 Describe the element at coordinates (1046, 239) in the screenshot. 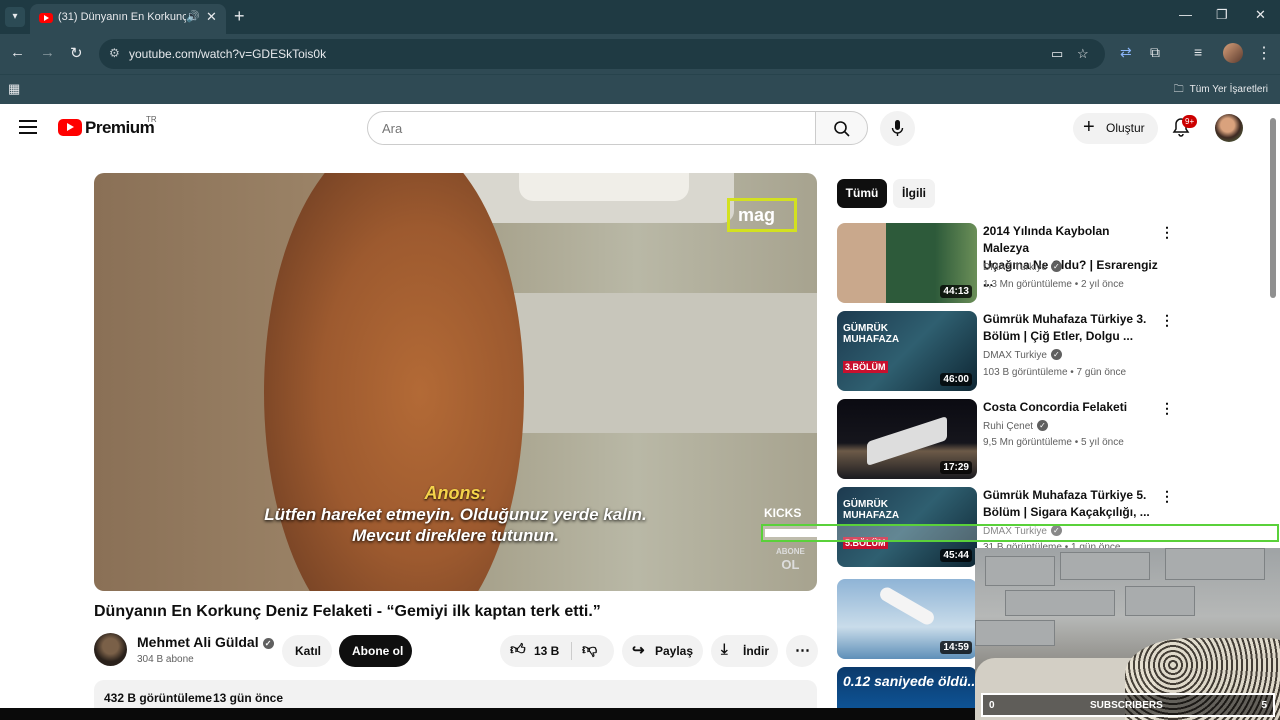

I see `rec-title-line: 2014 Yılında Kaybolan Malezya` at that location.